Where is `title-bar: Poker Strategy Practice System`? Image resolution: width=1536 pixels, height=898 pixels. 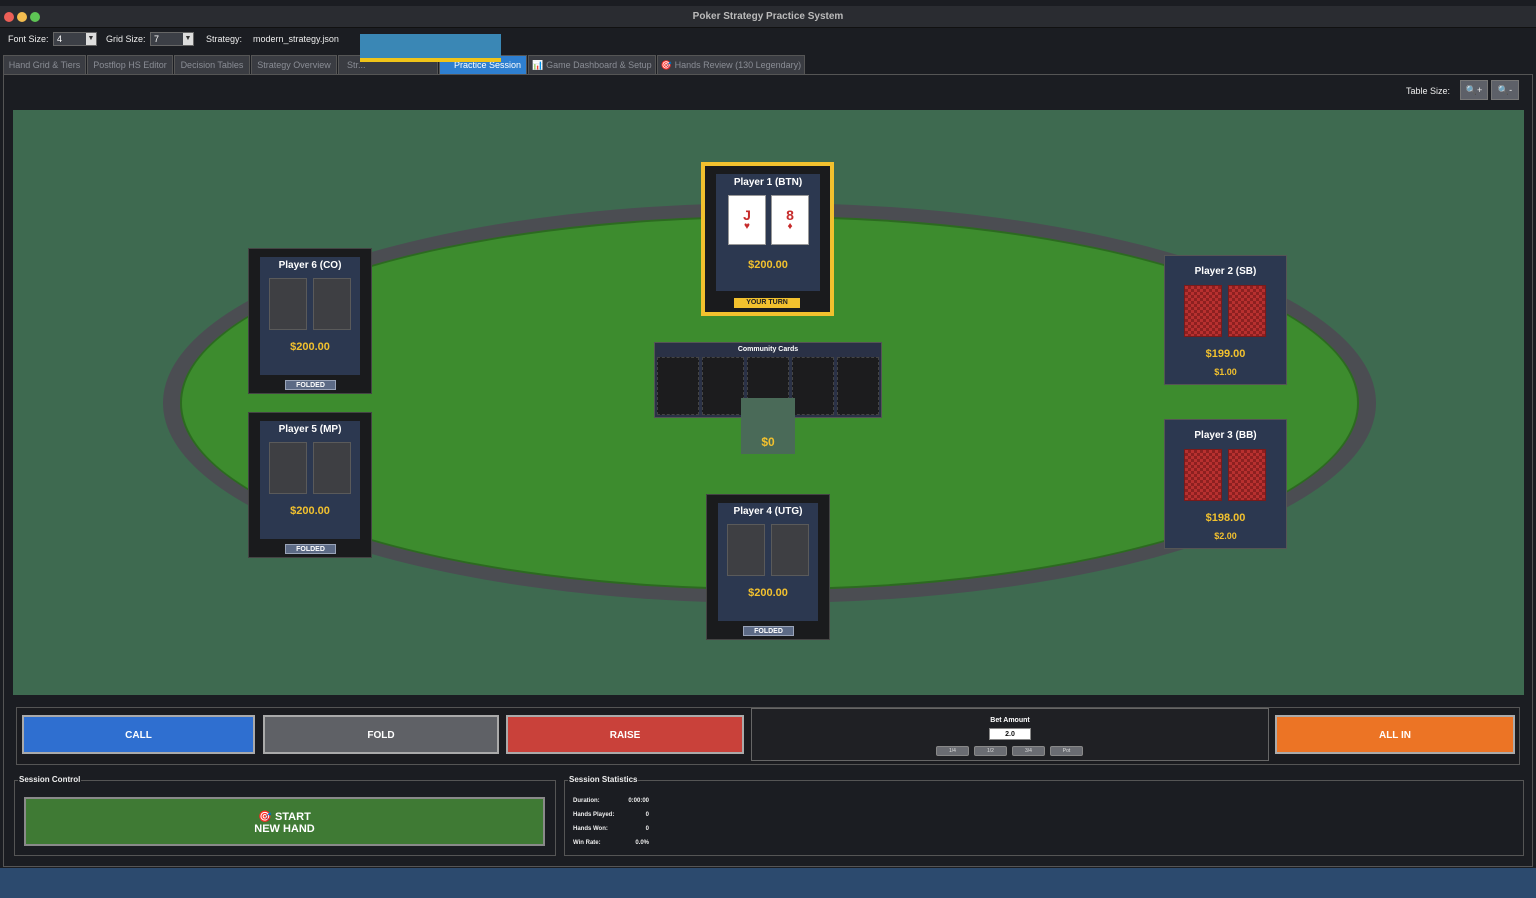 title-bar: Poker Strategy Practice System is located at coordinates (768, 17).